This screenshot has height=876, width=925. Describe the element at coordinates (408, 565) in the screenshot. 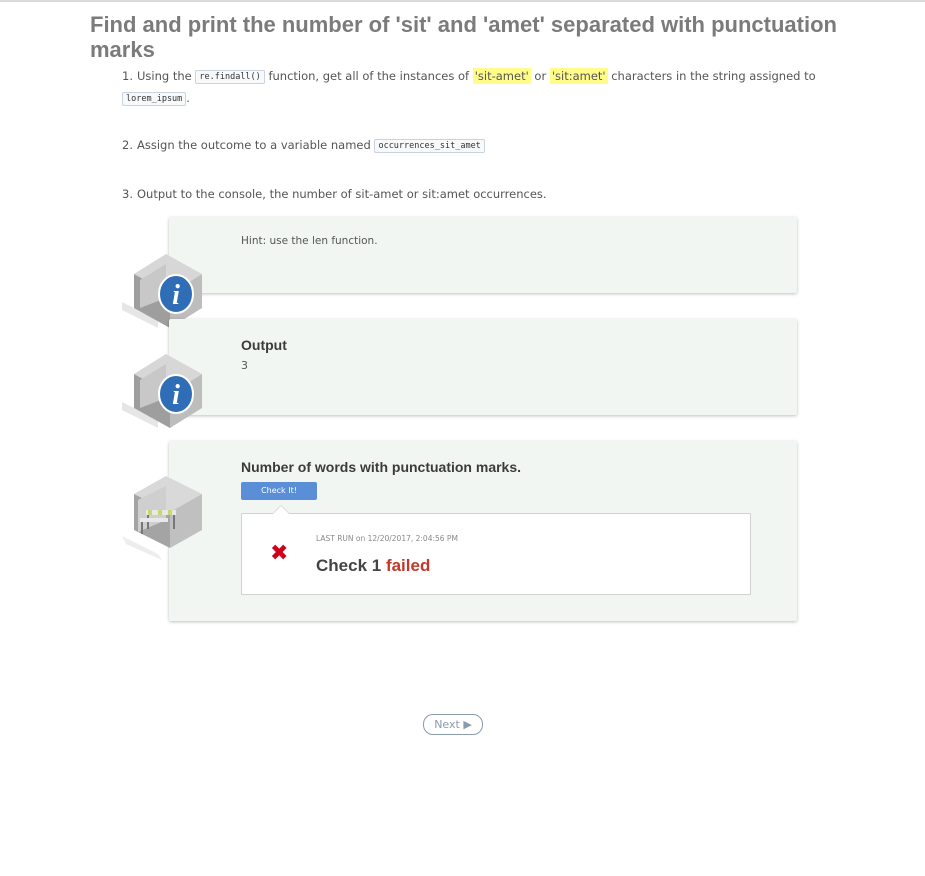

I see `failed-status: failed` at that location.